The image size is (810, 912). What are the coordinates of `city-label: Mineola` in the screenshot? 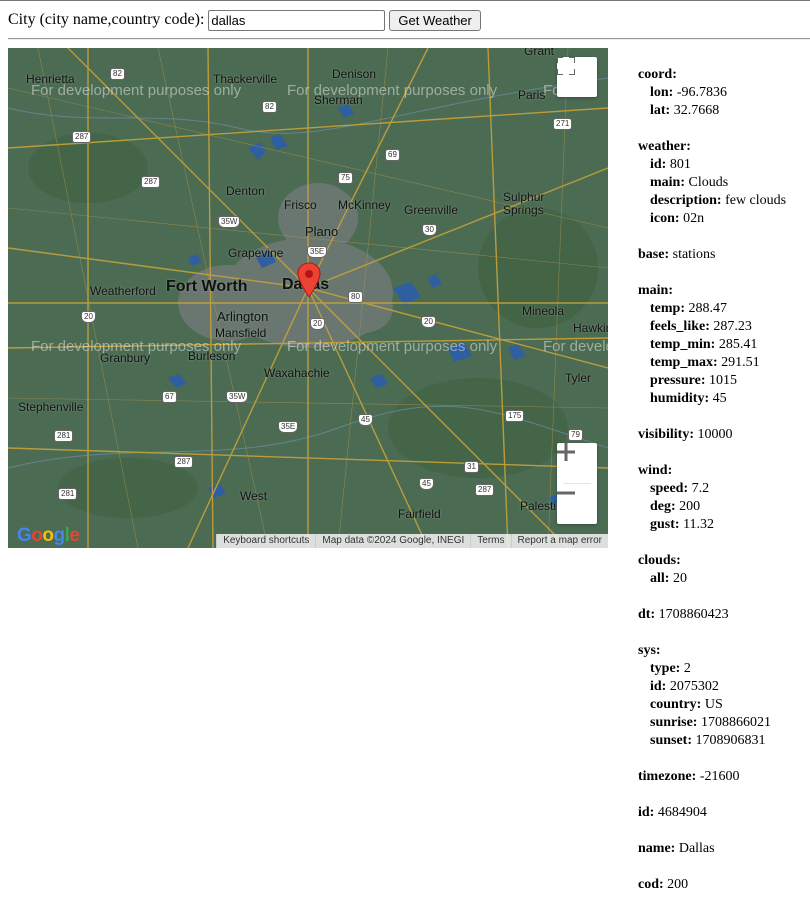 It's located at (543, 311).